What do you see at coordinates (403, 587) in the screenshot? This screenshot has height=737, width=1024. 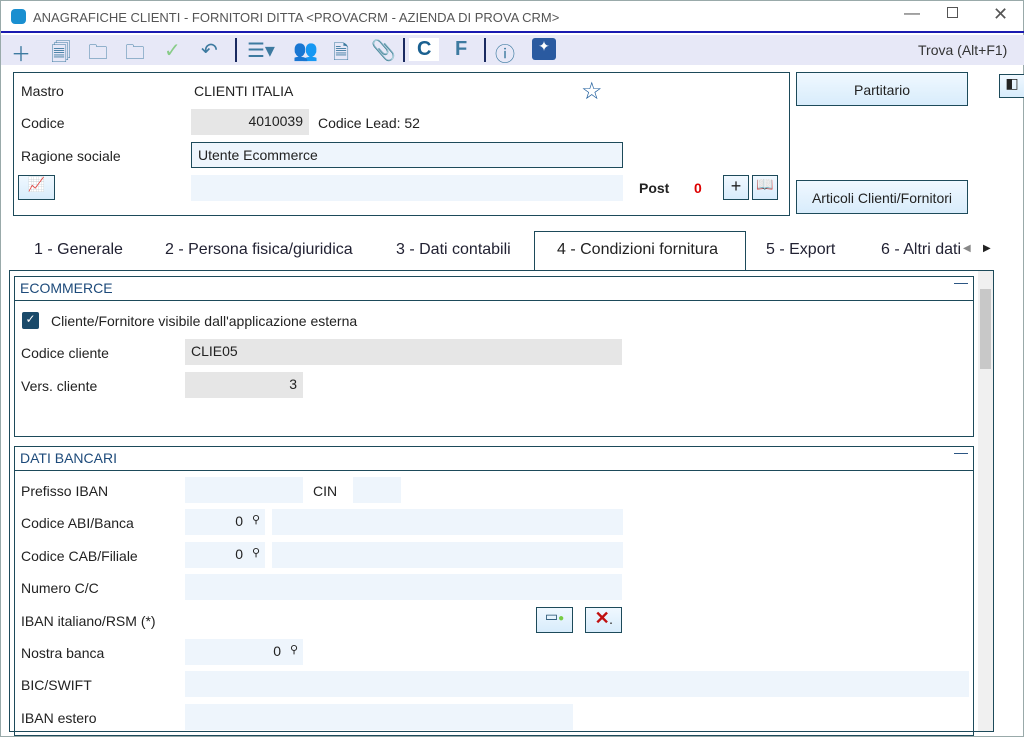 I see `numero-cc-input` at bounding box center [403, 587].